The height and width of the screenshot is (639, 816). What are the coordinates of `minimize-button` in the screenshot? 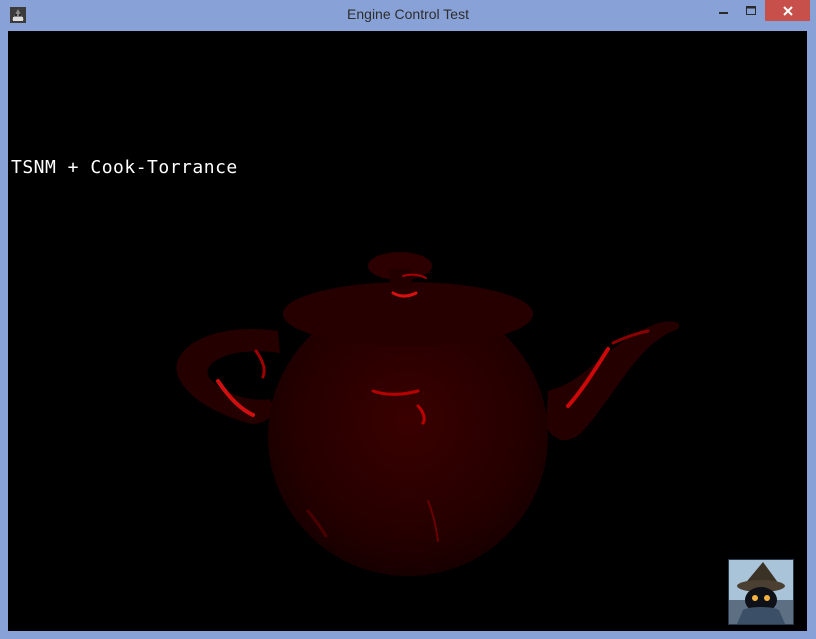 It's located at (724, 10).